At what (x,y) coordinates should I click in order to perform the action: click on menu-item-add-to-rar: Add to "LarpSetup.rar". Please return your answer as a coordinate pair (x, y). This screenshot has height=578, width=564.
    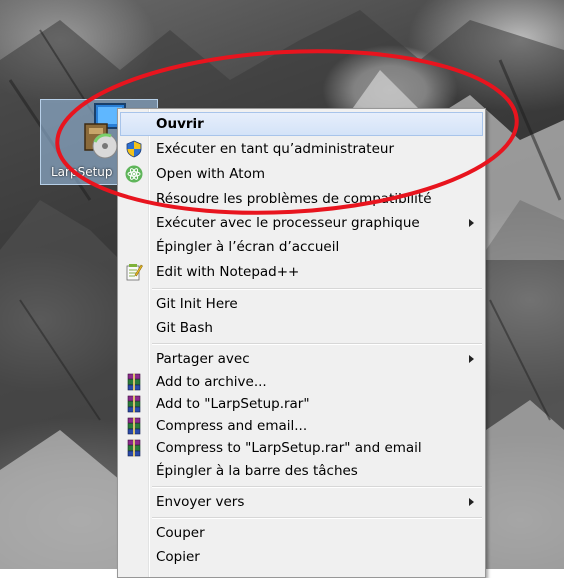
    Looking at the image, I should click on (301, 404).